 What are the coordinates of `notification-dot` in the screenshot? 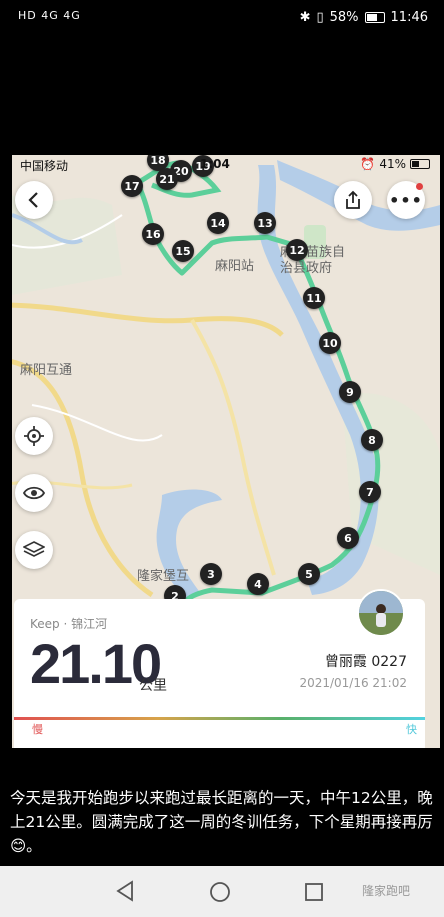 It's located at (419, 186).